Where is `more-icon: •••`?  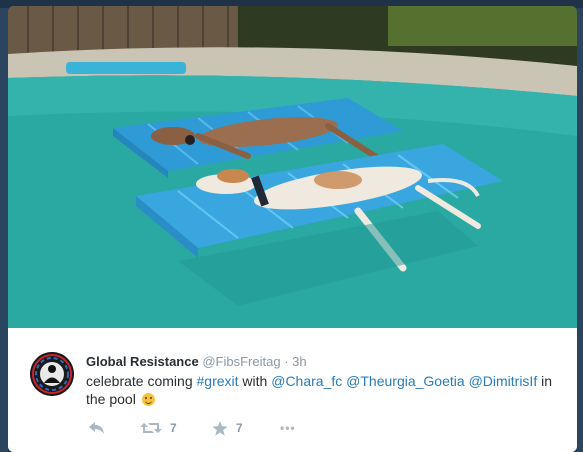 more-icon: ••• is located at coordinates (288, 428).